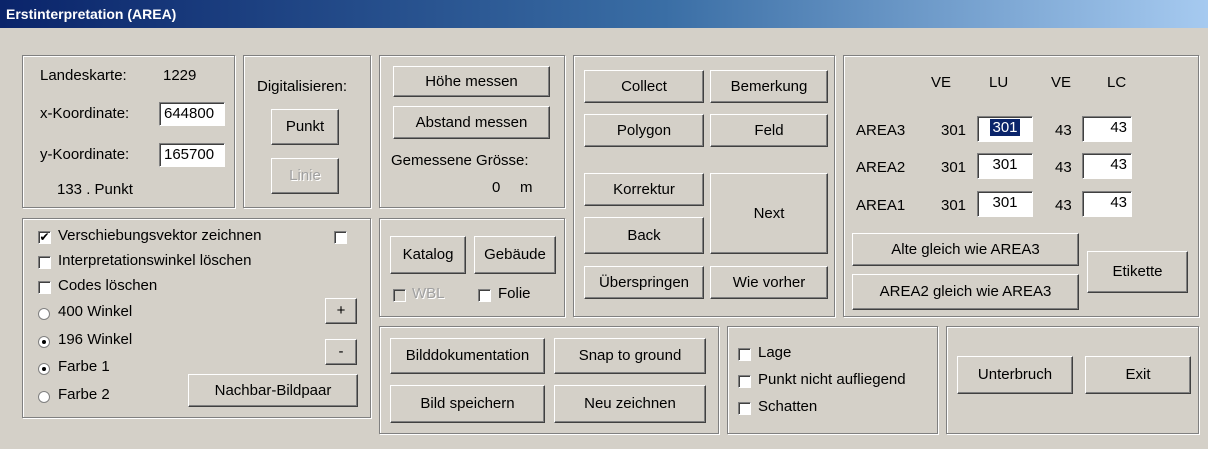 The width and height of the screenshot is (1208, 449). Describe the element at coordinates (44, 314) in the screenshot. I see `winkel400-radio` at that location.